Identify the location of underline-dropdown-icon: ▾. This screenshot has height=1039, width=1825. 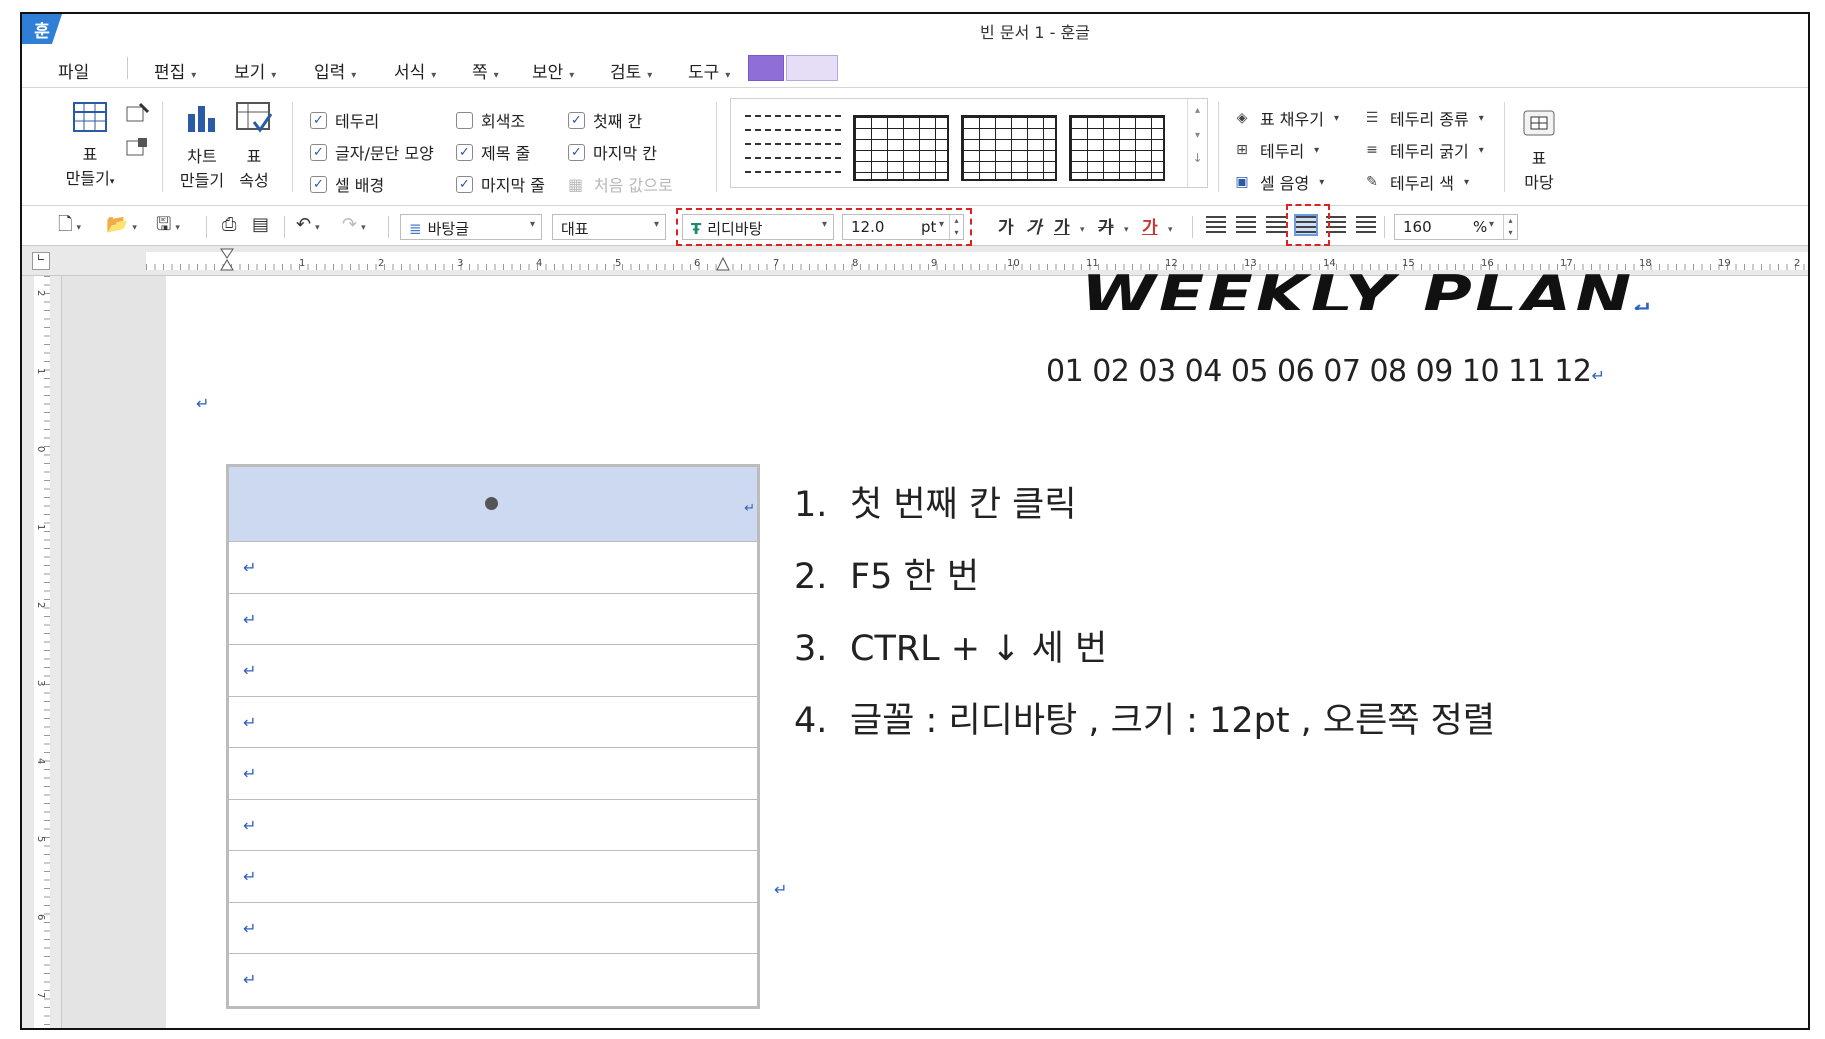
(1080, 228).